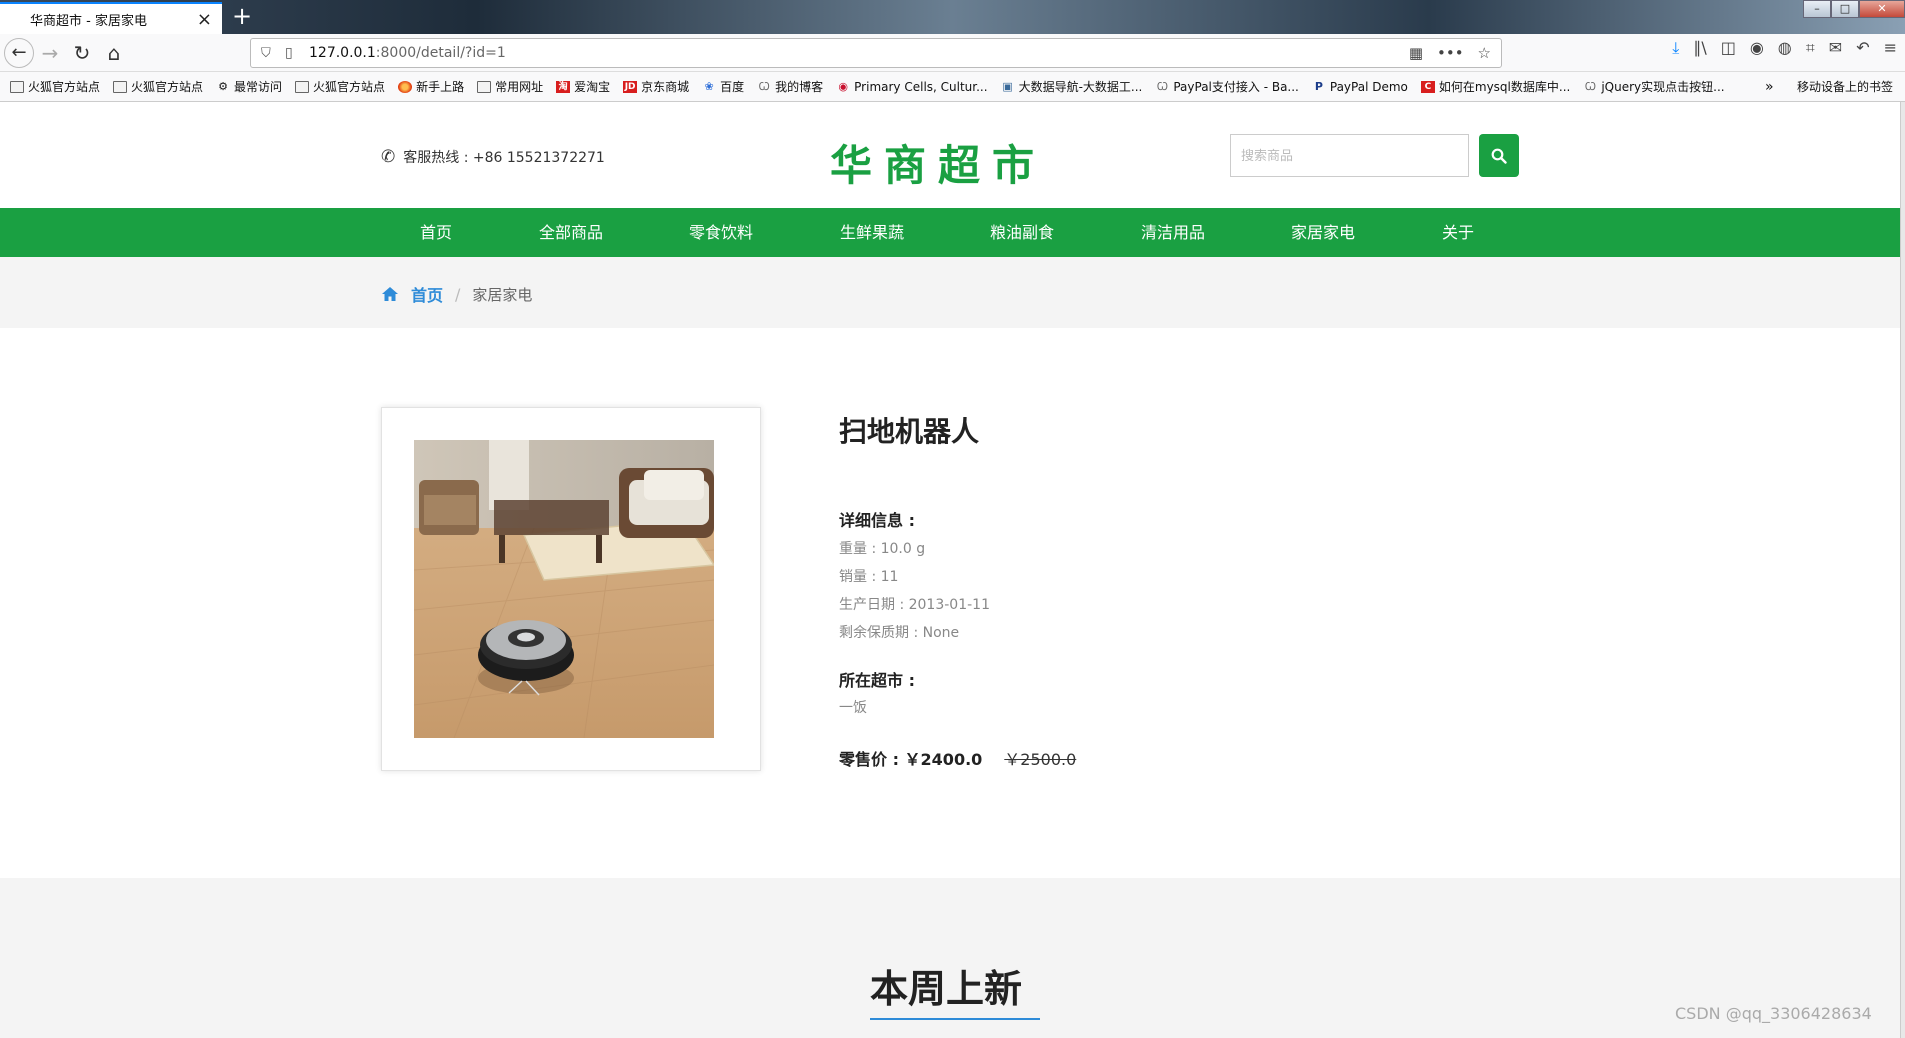 The height and width of the screenshot is (1038, 1905). Describe the element at coordinates (955, 1019) in the screenshot. I see `title-underline` at that location.